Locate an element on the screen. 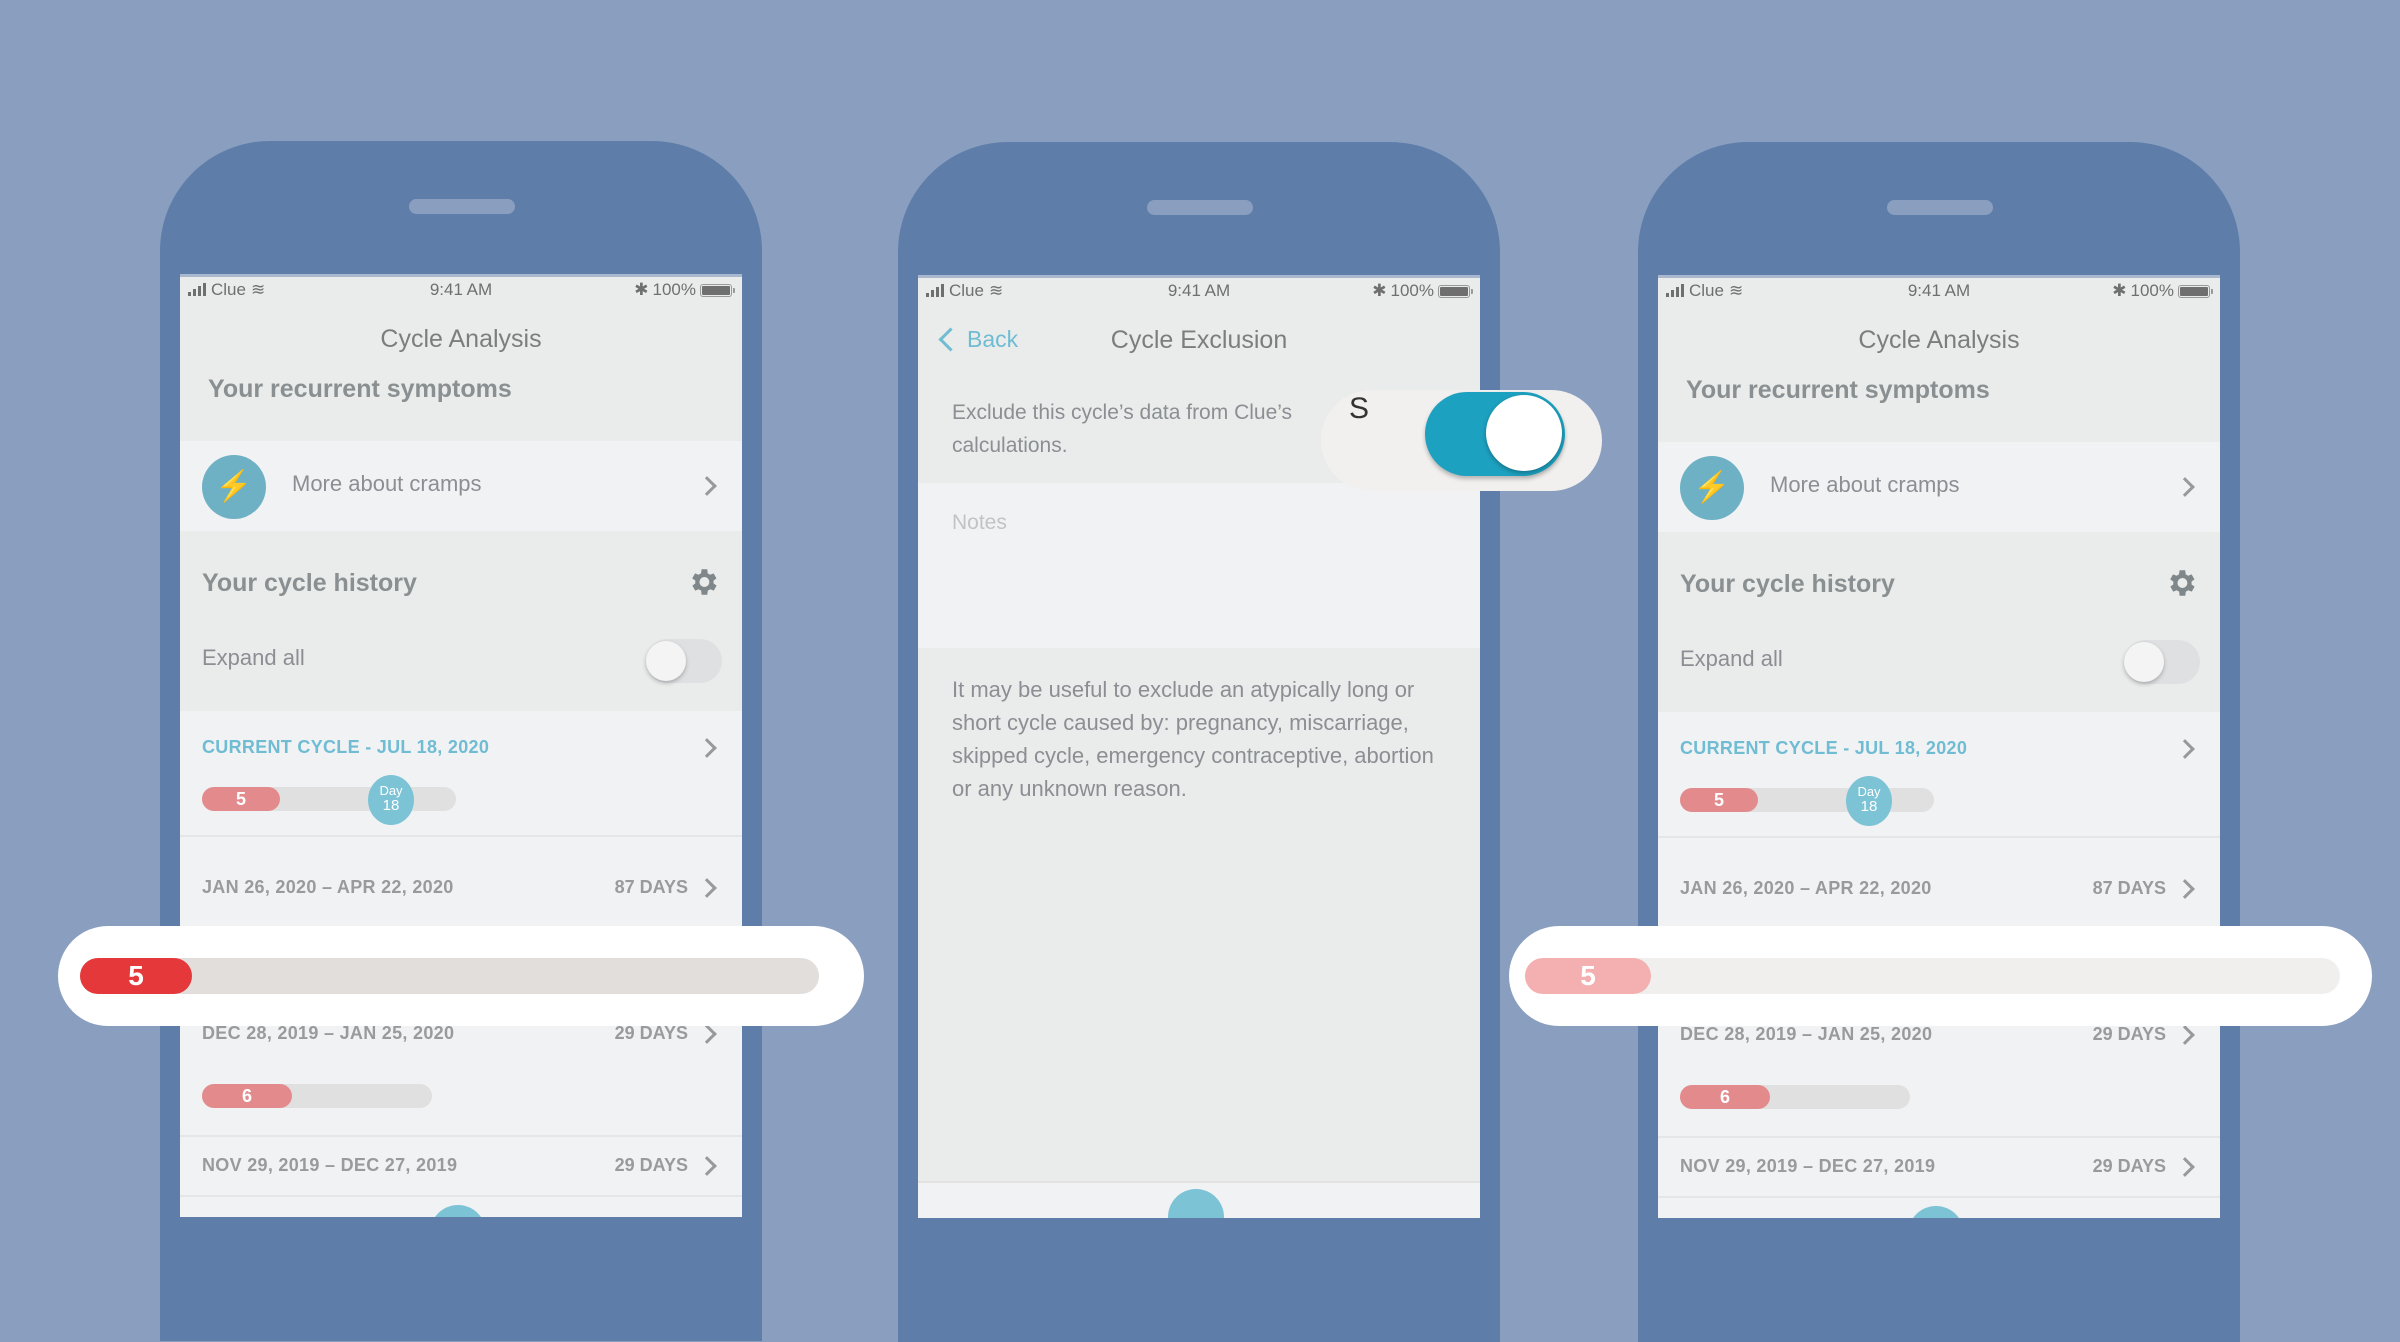 This screenshot has width=2400, height=1342. exclude-toggle-callout: S is located at coordinates (1461, 440).